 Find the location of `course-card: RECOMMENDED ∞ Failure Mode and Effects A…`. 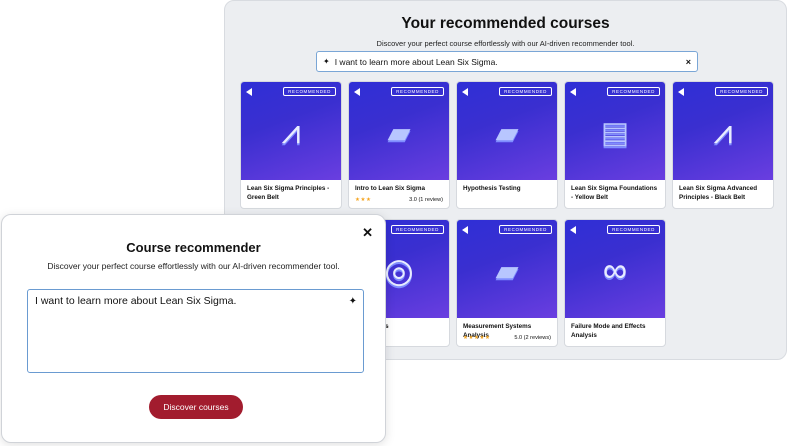

course-card: RECOMMENDED ∞ Failure Mode and Effects A… is located at coordinates (615, 283).